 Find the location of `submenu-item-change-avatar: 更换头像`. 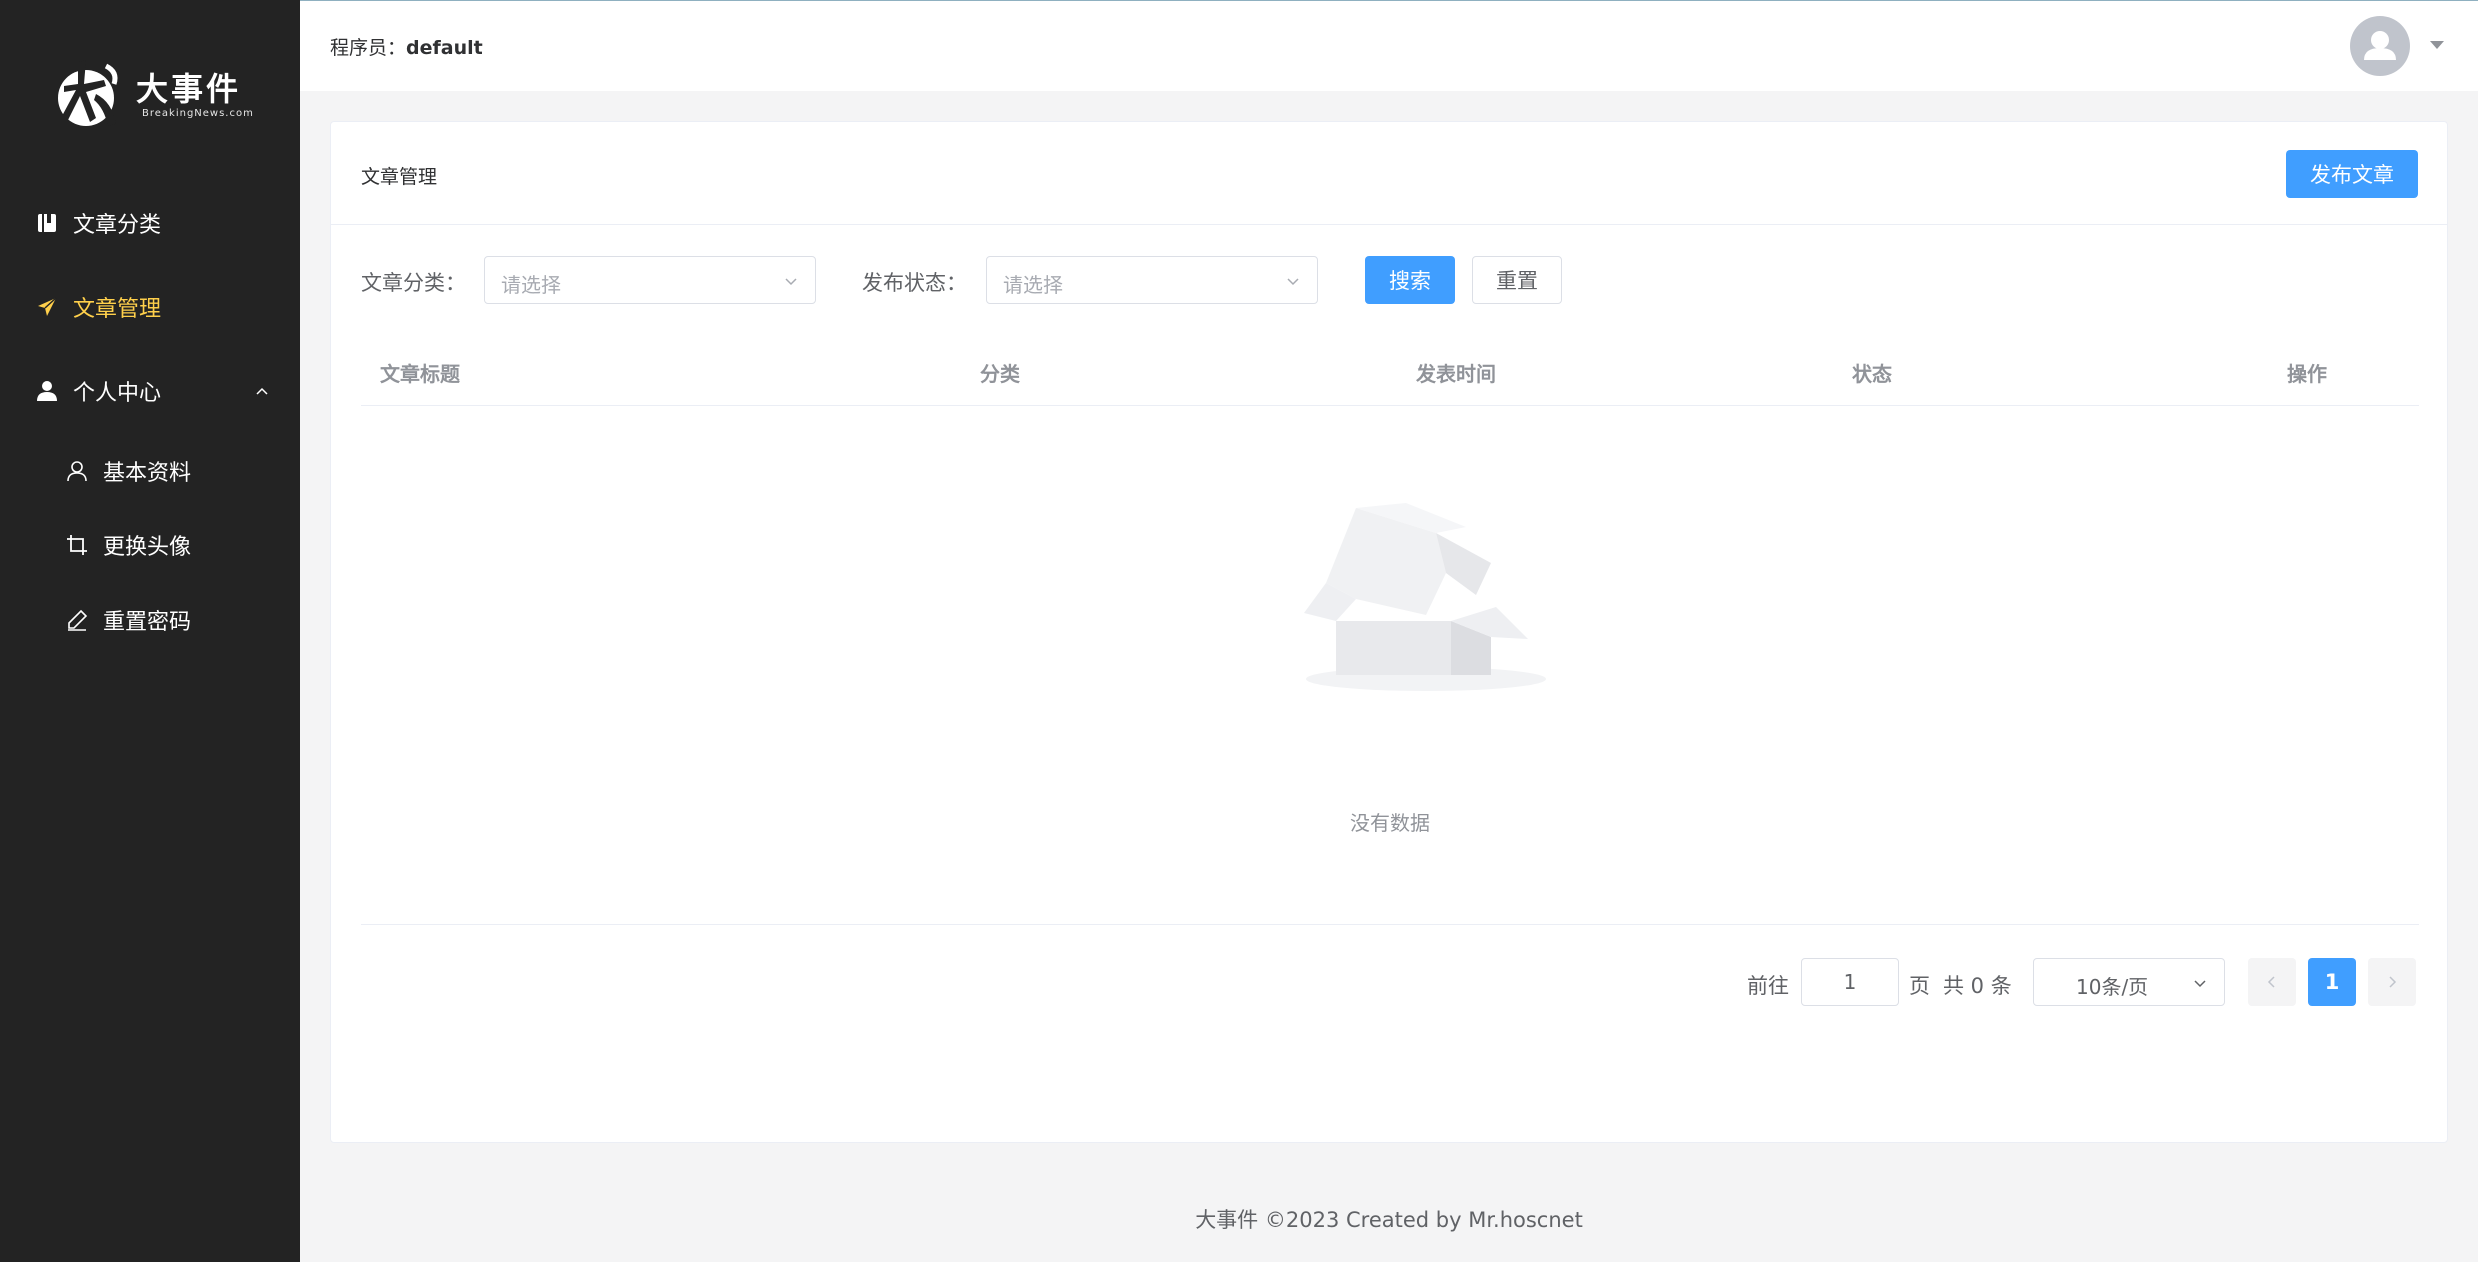

submenu-item-change-avatar: 更换头像 is located at coordinates (150, 545).